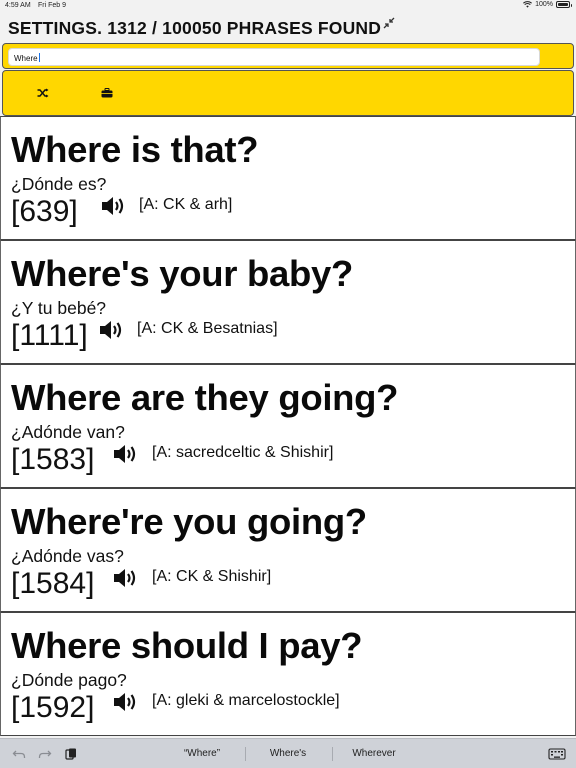  What do you see at coordinates (67, 556) in the screenshot?
I see `phrase-translation: ¿Adónde vas?` at bounding box center [67, 556].